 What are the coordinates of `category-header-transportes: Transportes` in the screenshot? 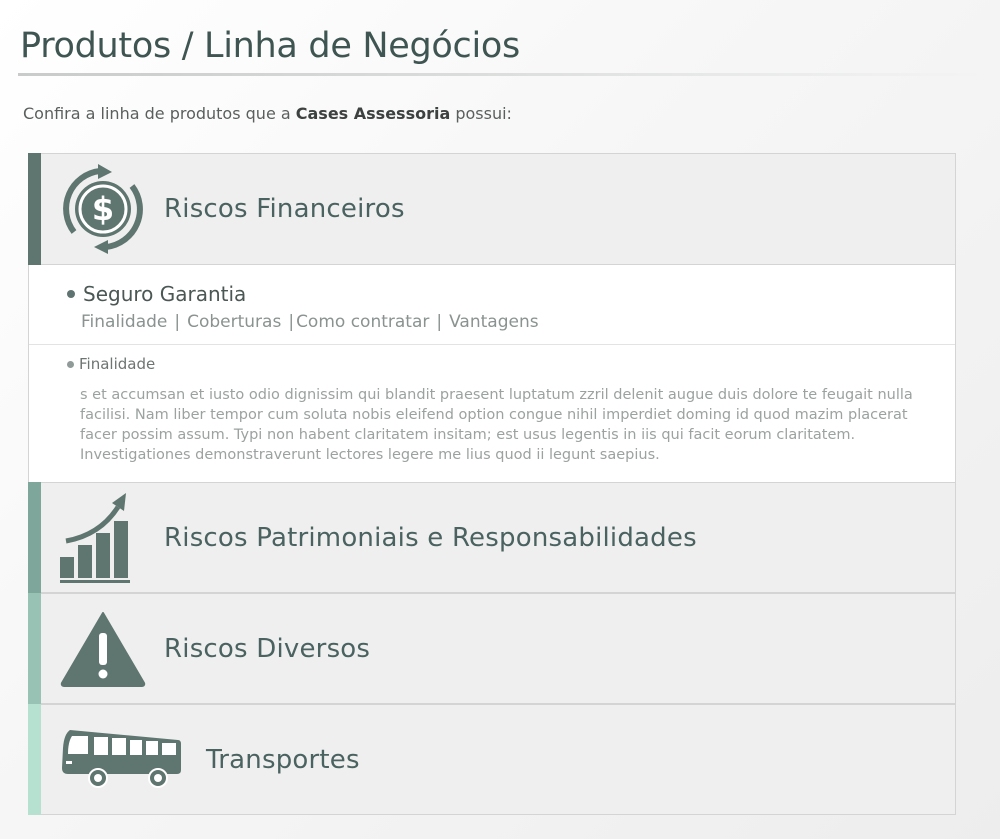 It's located at (492, 759).